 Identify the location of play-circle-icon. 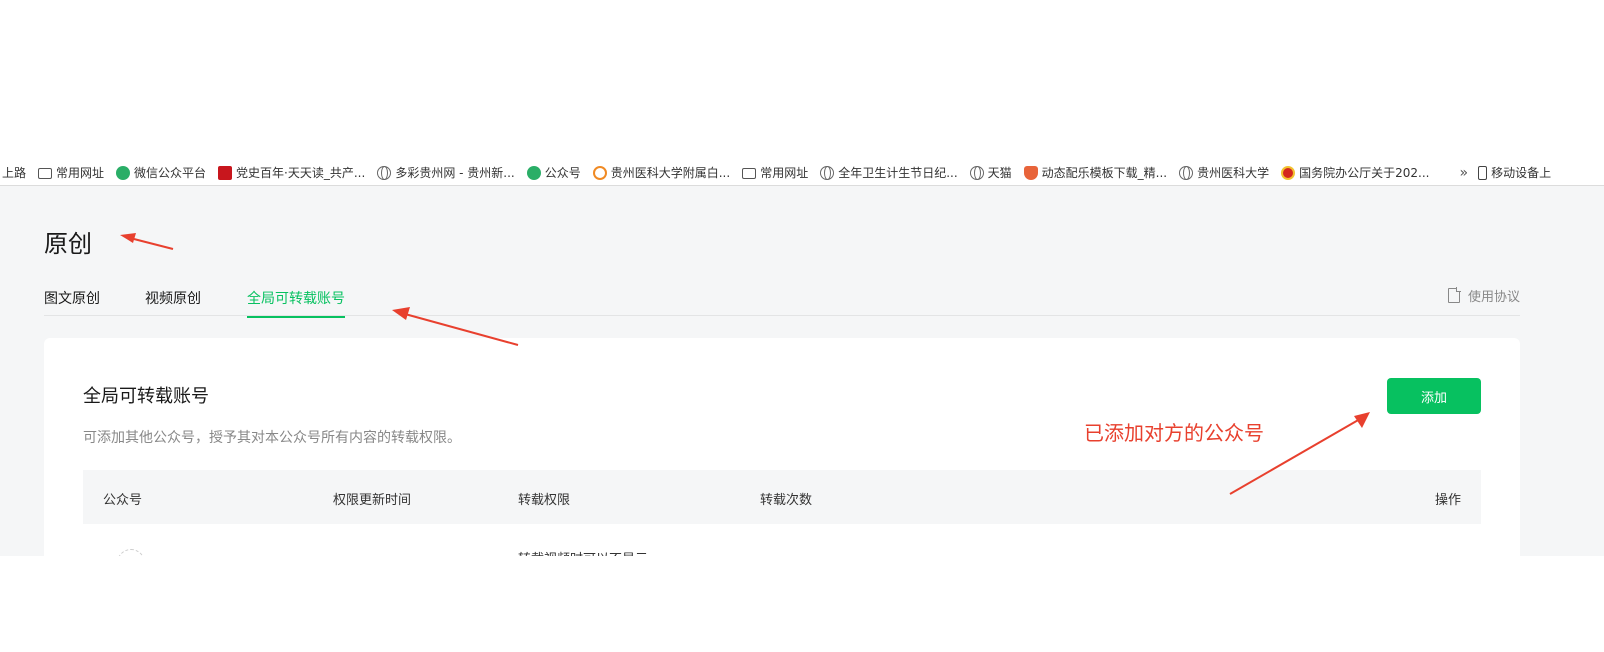
(599, 172).